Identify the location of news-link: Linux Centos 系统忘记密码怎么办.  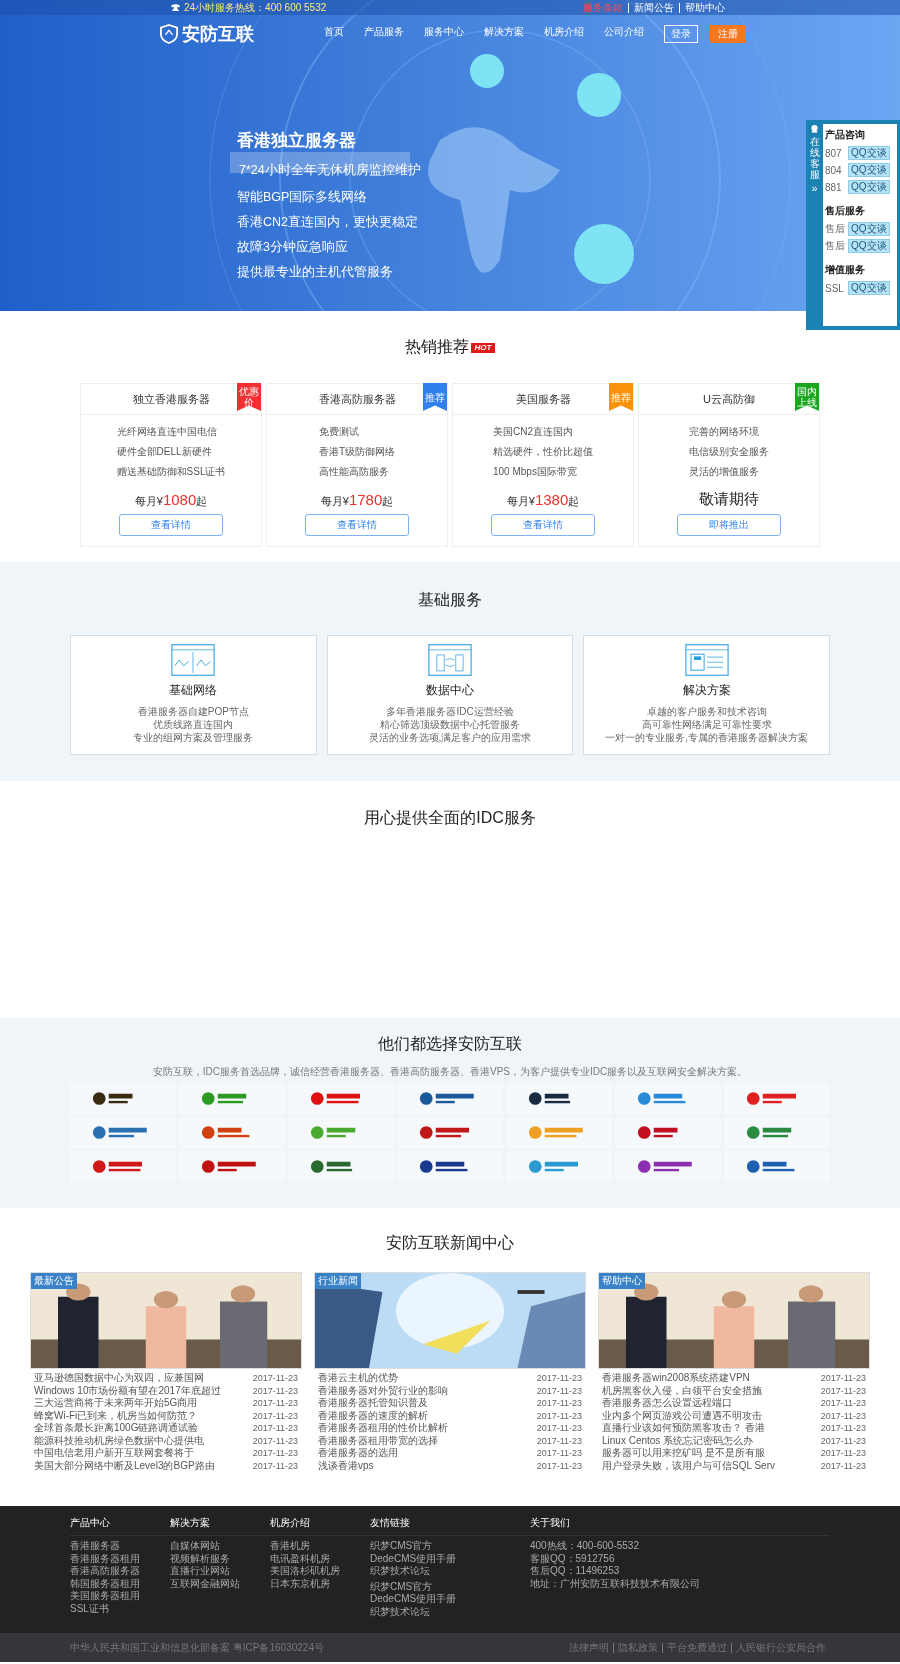
(678, 1440).